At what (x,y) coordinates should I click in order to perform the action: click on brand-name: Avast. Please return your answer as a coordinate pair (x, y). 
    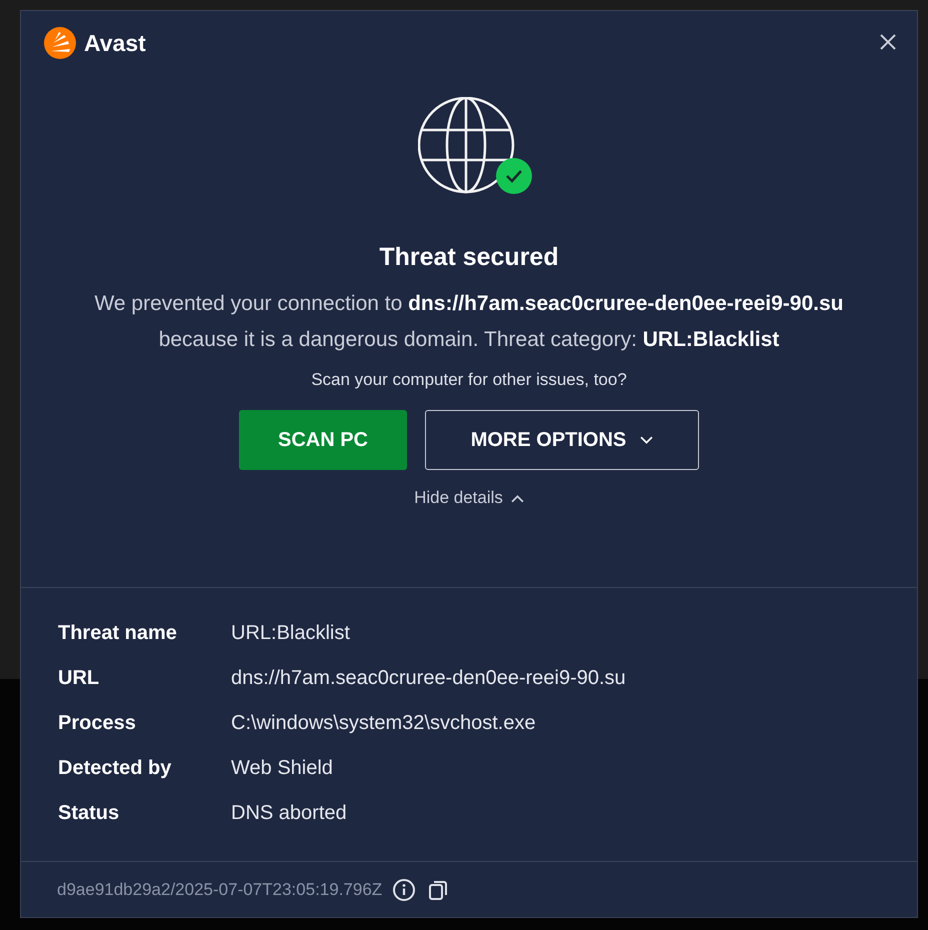
    Looking at the image, I should click on (115, 43).